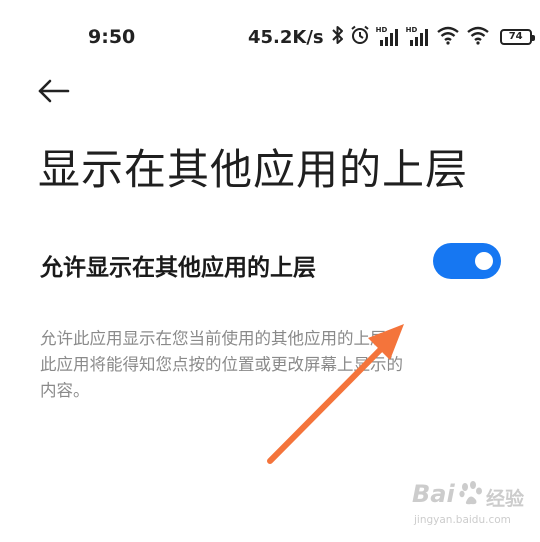 The height and width of the screenshot is (542, 540). Describe the element at coordinates (221, 364) in the screenshot. I see `description-line: 此应用将能得知您点按的位置或更改屏幕上显示的` at that location.